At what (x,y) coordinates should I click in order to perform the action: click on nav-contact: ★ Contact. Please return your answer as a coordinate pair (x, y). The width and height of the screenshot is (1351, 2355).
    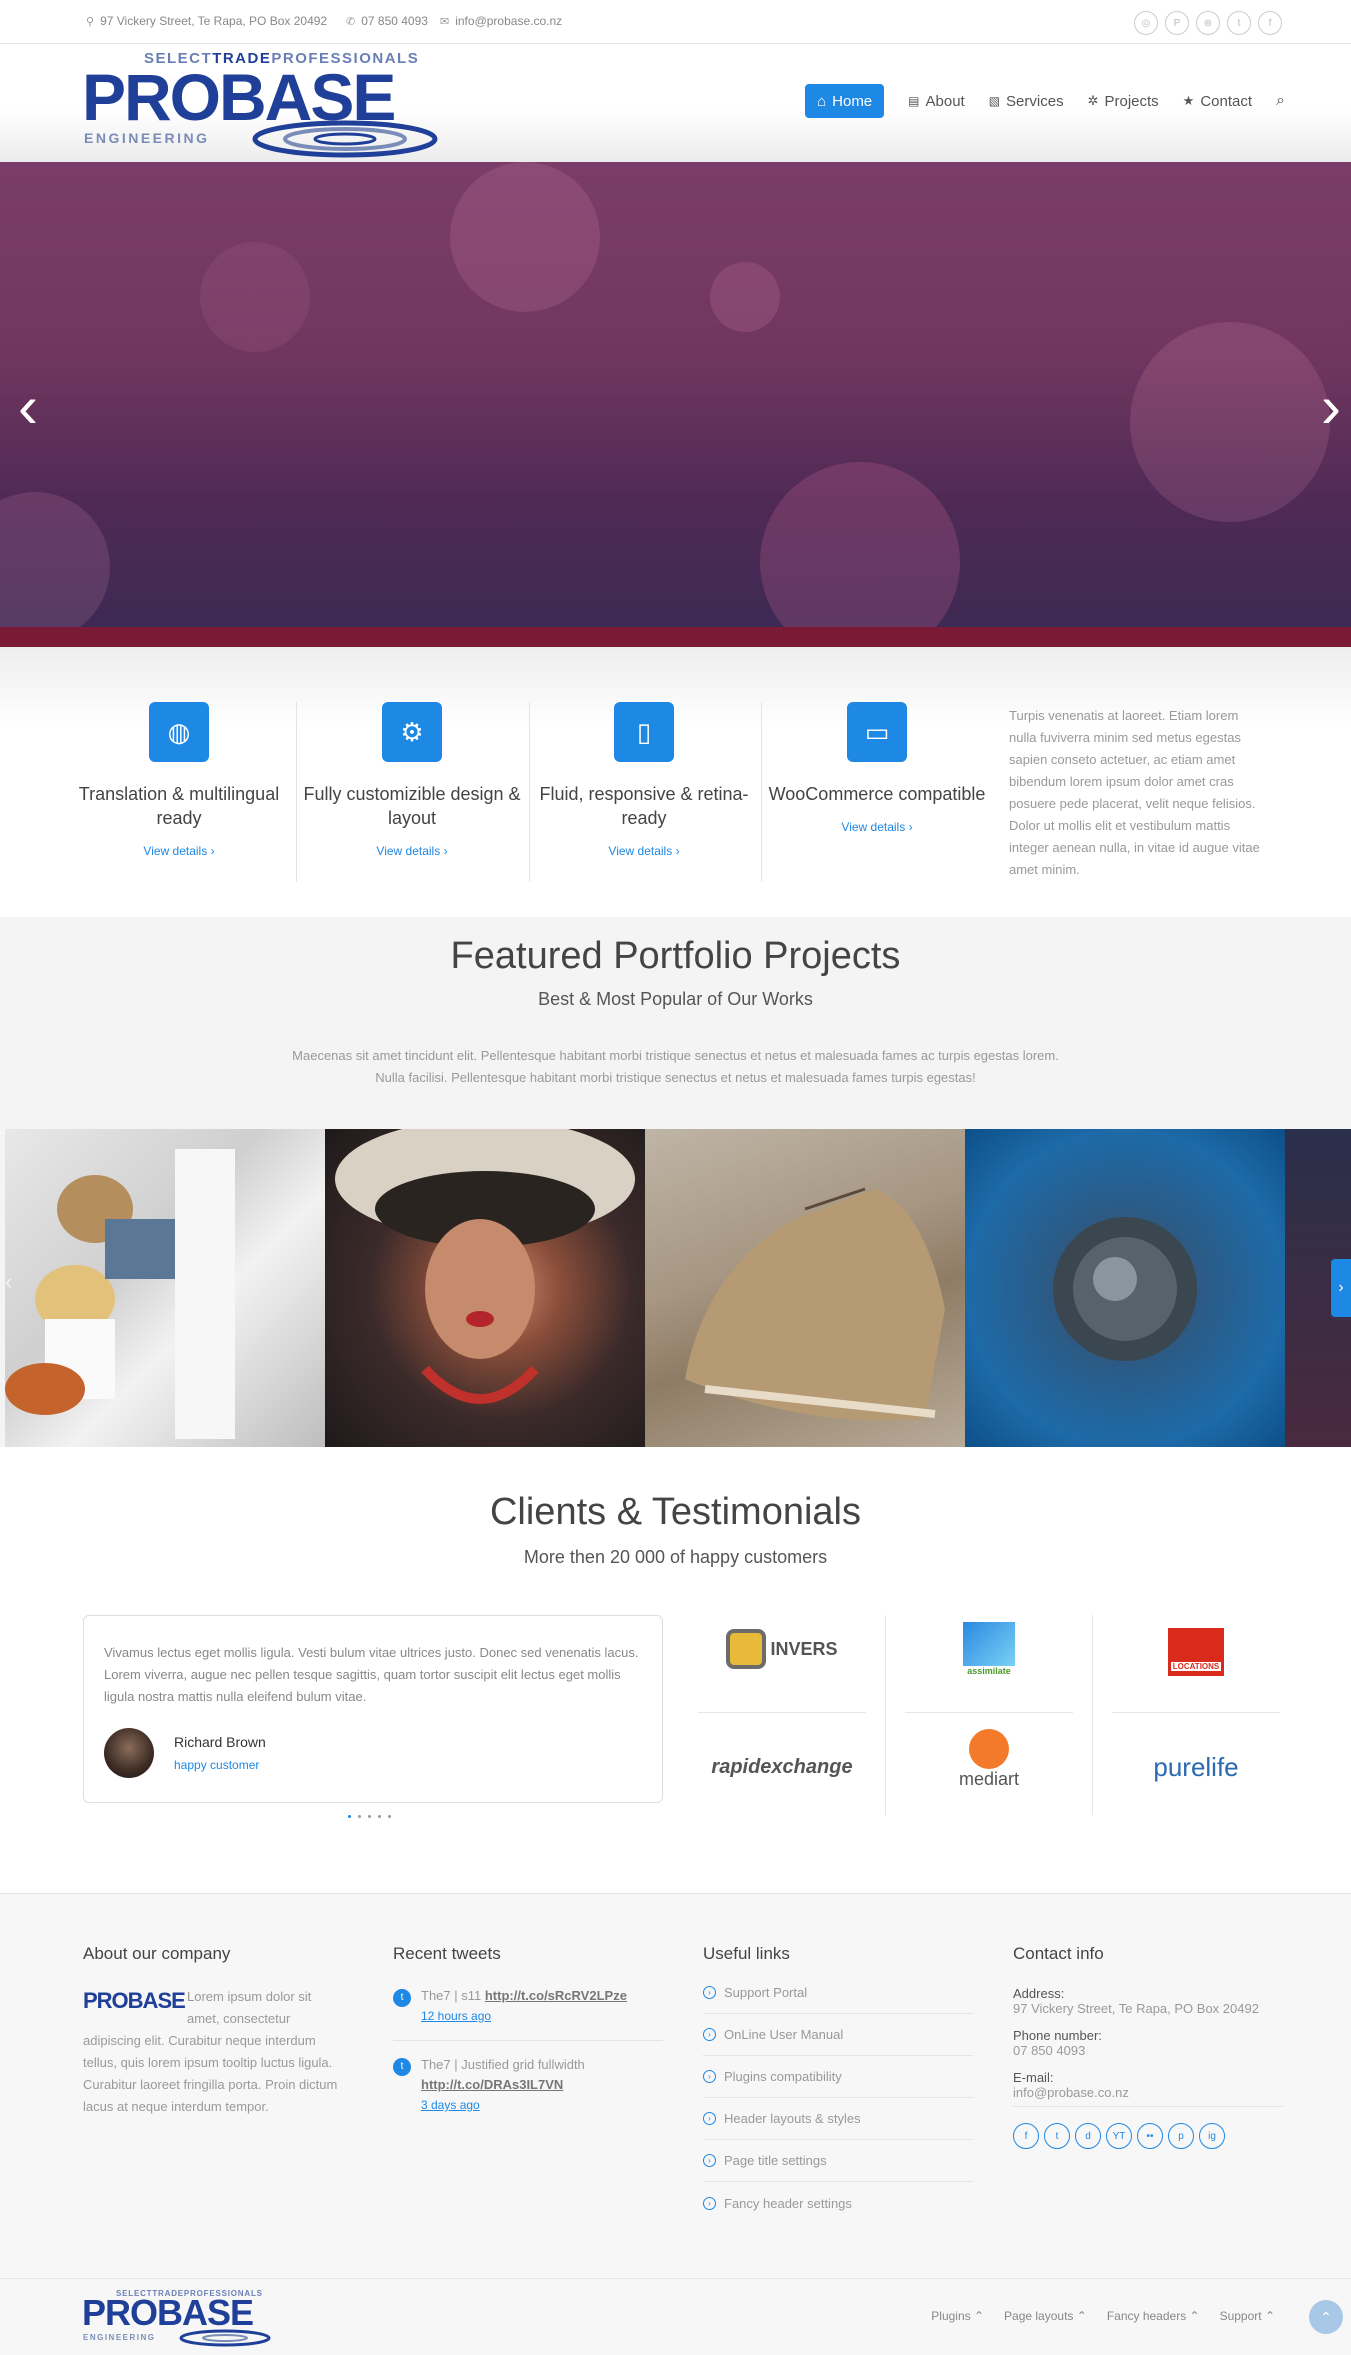
    Looking at the image, I should click on (1217, 101).